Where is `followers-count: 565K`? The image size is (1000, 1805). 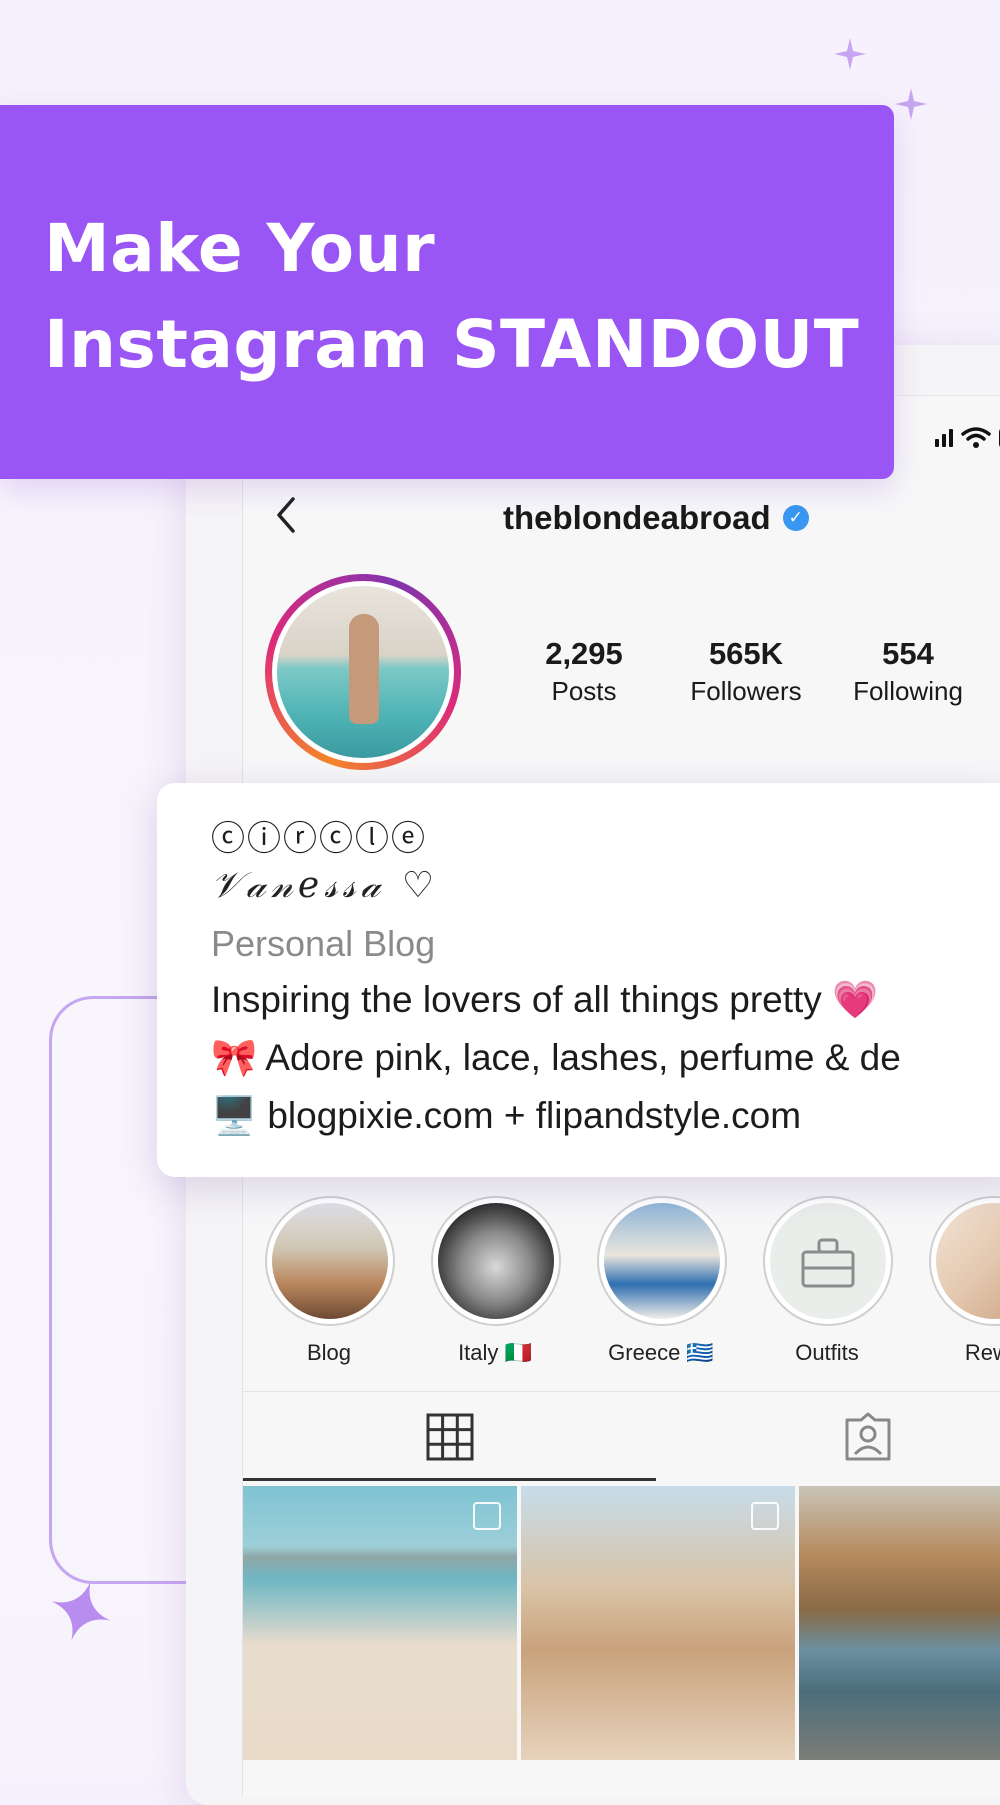
followers-count: 565K is located at coordinates (746, 653).